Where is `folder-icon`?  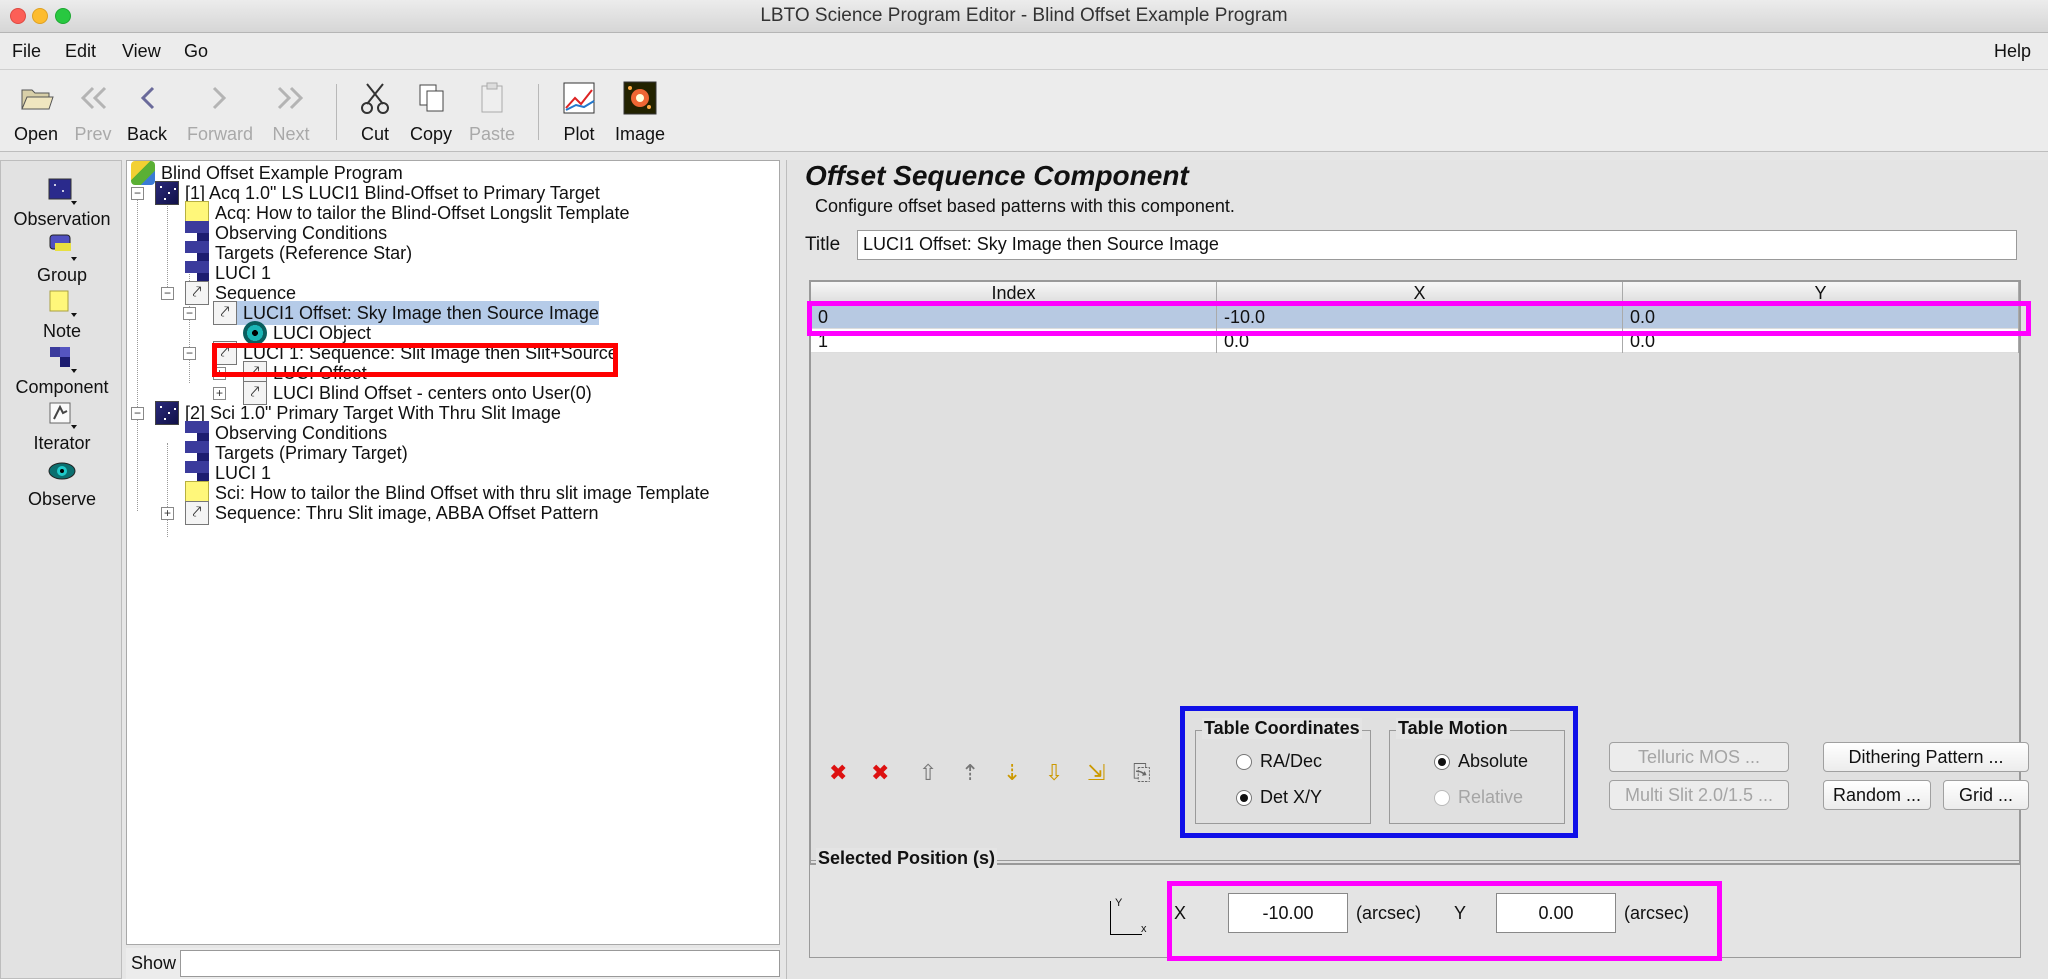
folder-icon is located at coordinates (36, 98).